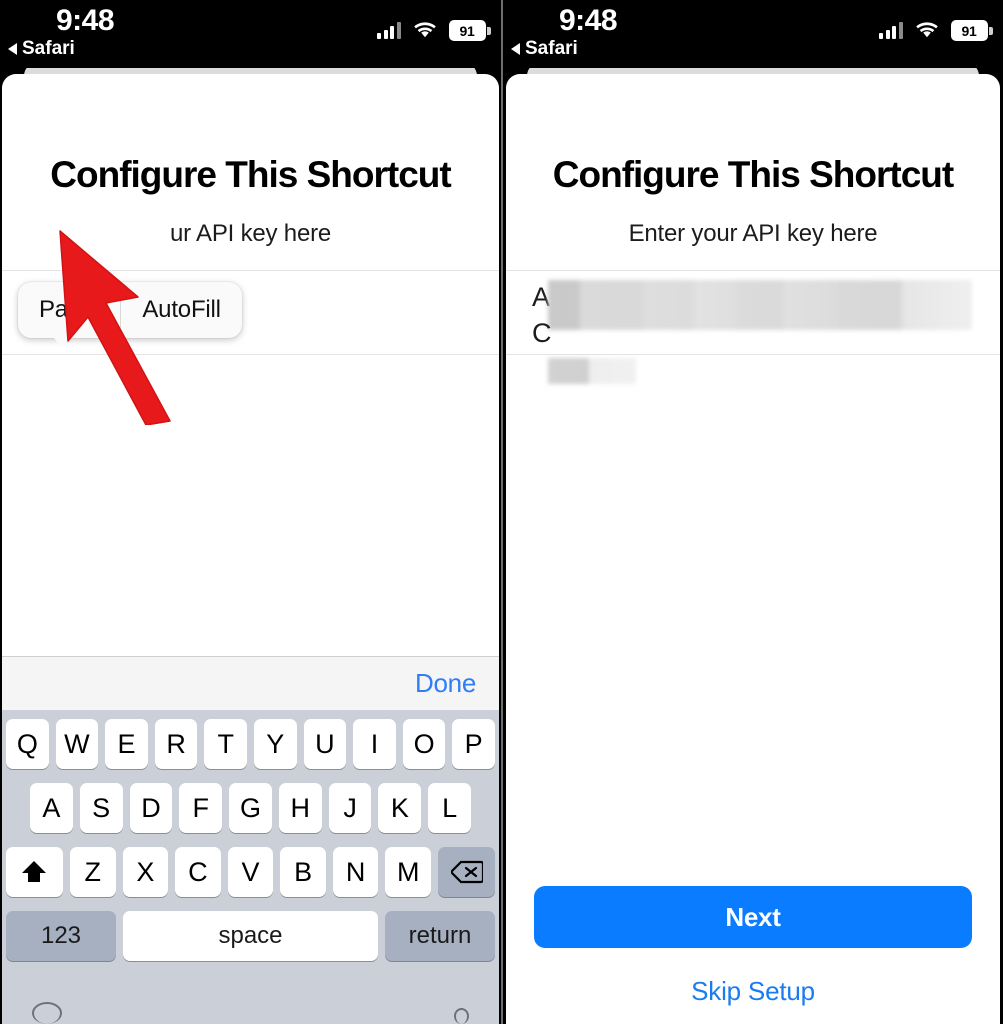  I want to click on key-i: I, so click(374, 744).